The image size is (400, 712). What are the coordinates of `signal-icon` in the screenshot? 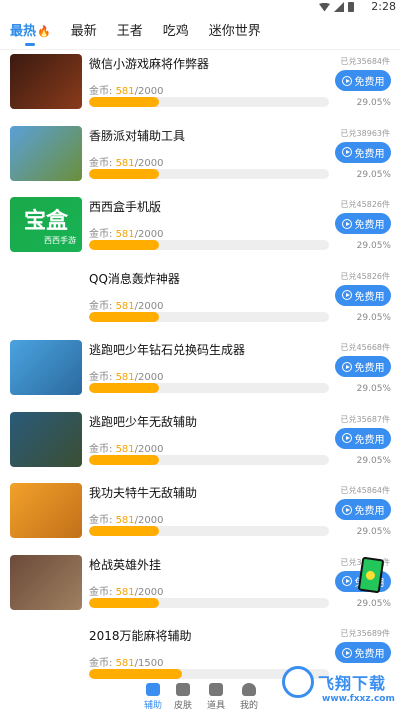 It's located at (339, 7).